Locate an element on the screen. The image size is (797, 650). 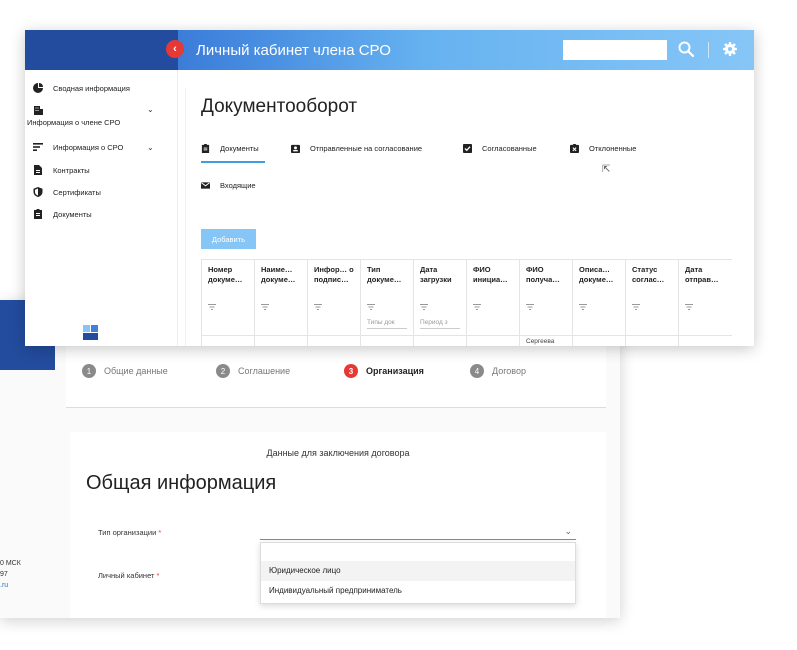
add-document-button: Добавить is located at coordinates (228, 239).